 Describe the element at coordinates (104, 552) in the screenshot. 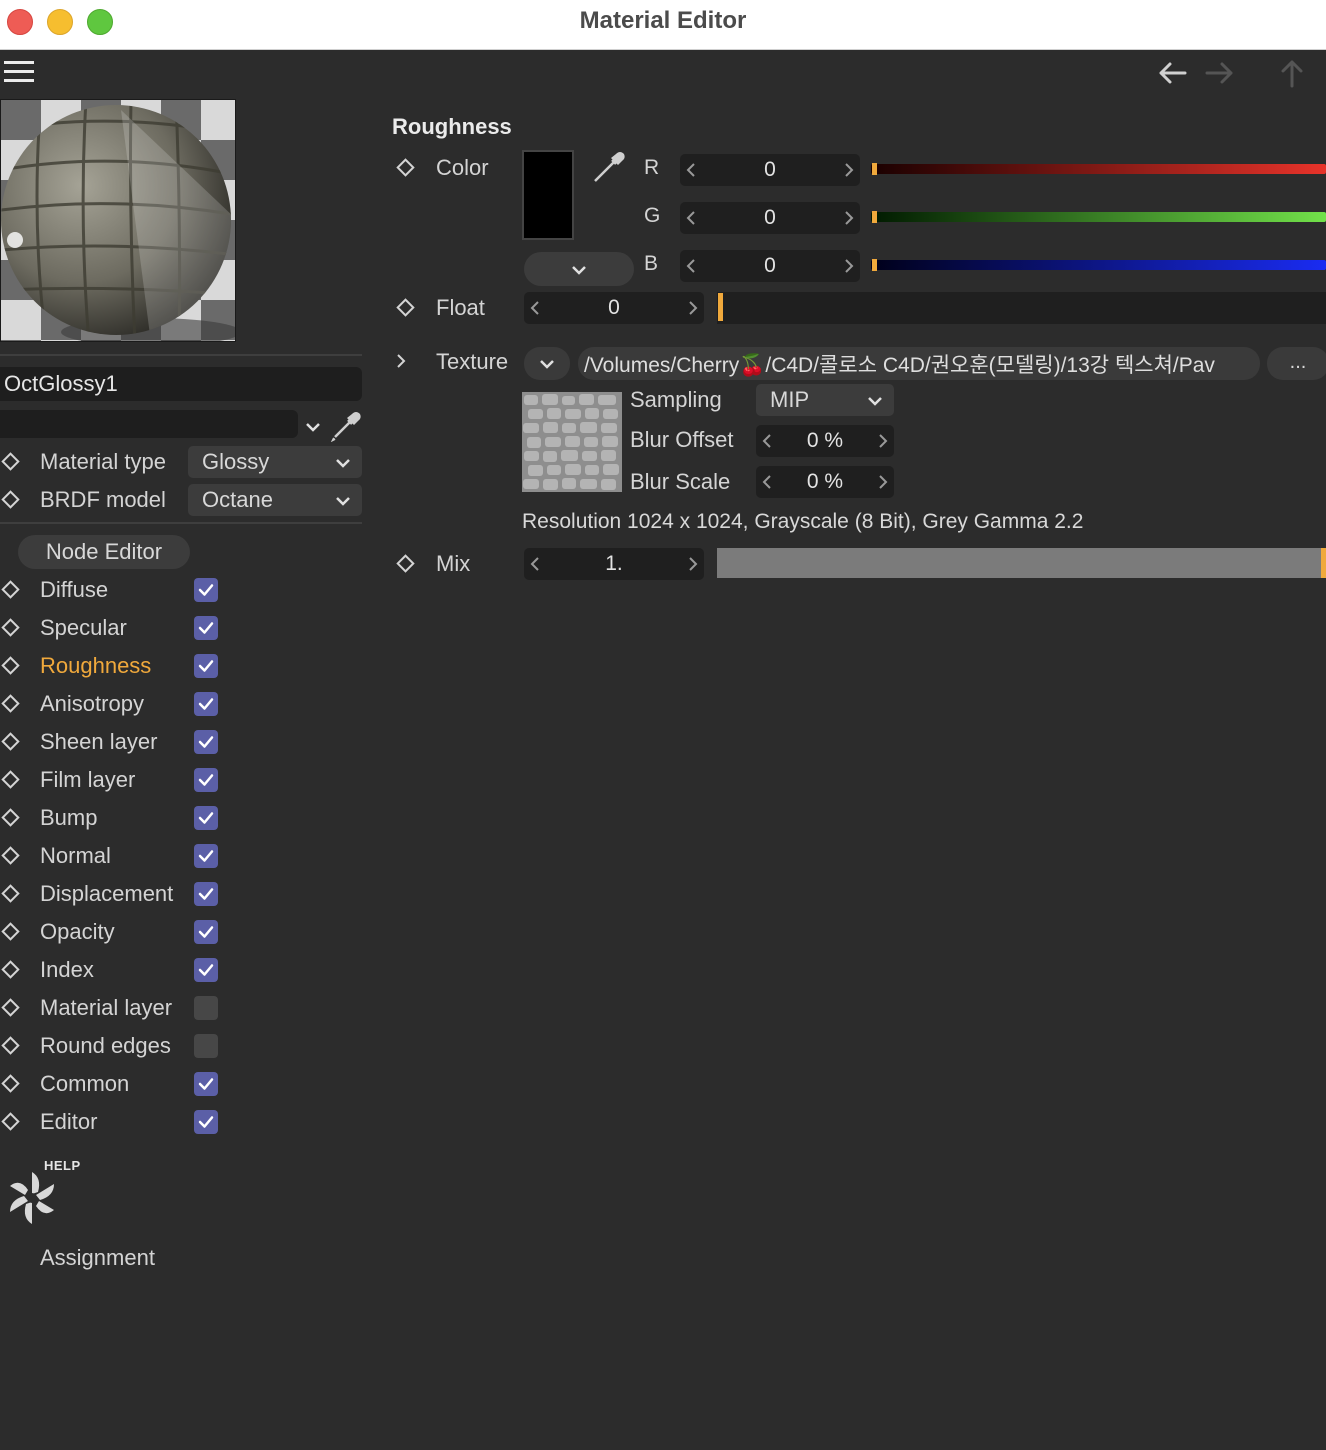

I see `node-editor-button: Node Editor` at that location.